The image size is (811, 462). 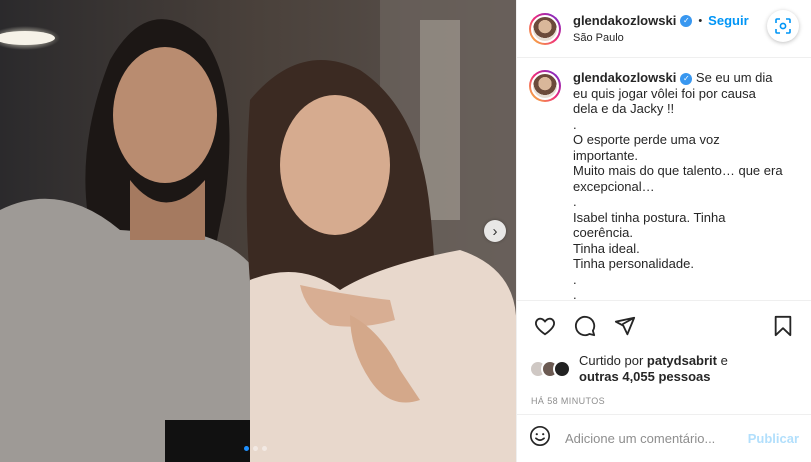 I want to click on liker-username: patydsabrit, so click(x=682, y=360).